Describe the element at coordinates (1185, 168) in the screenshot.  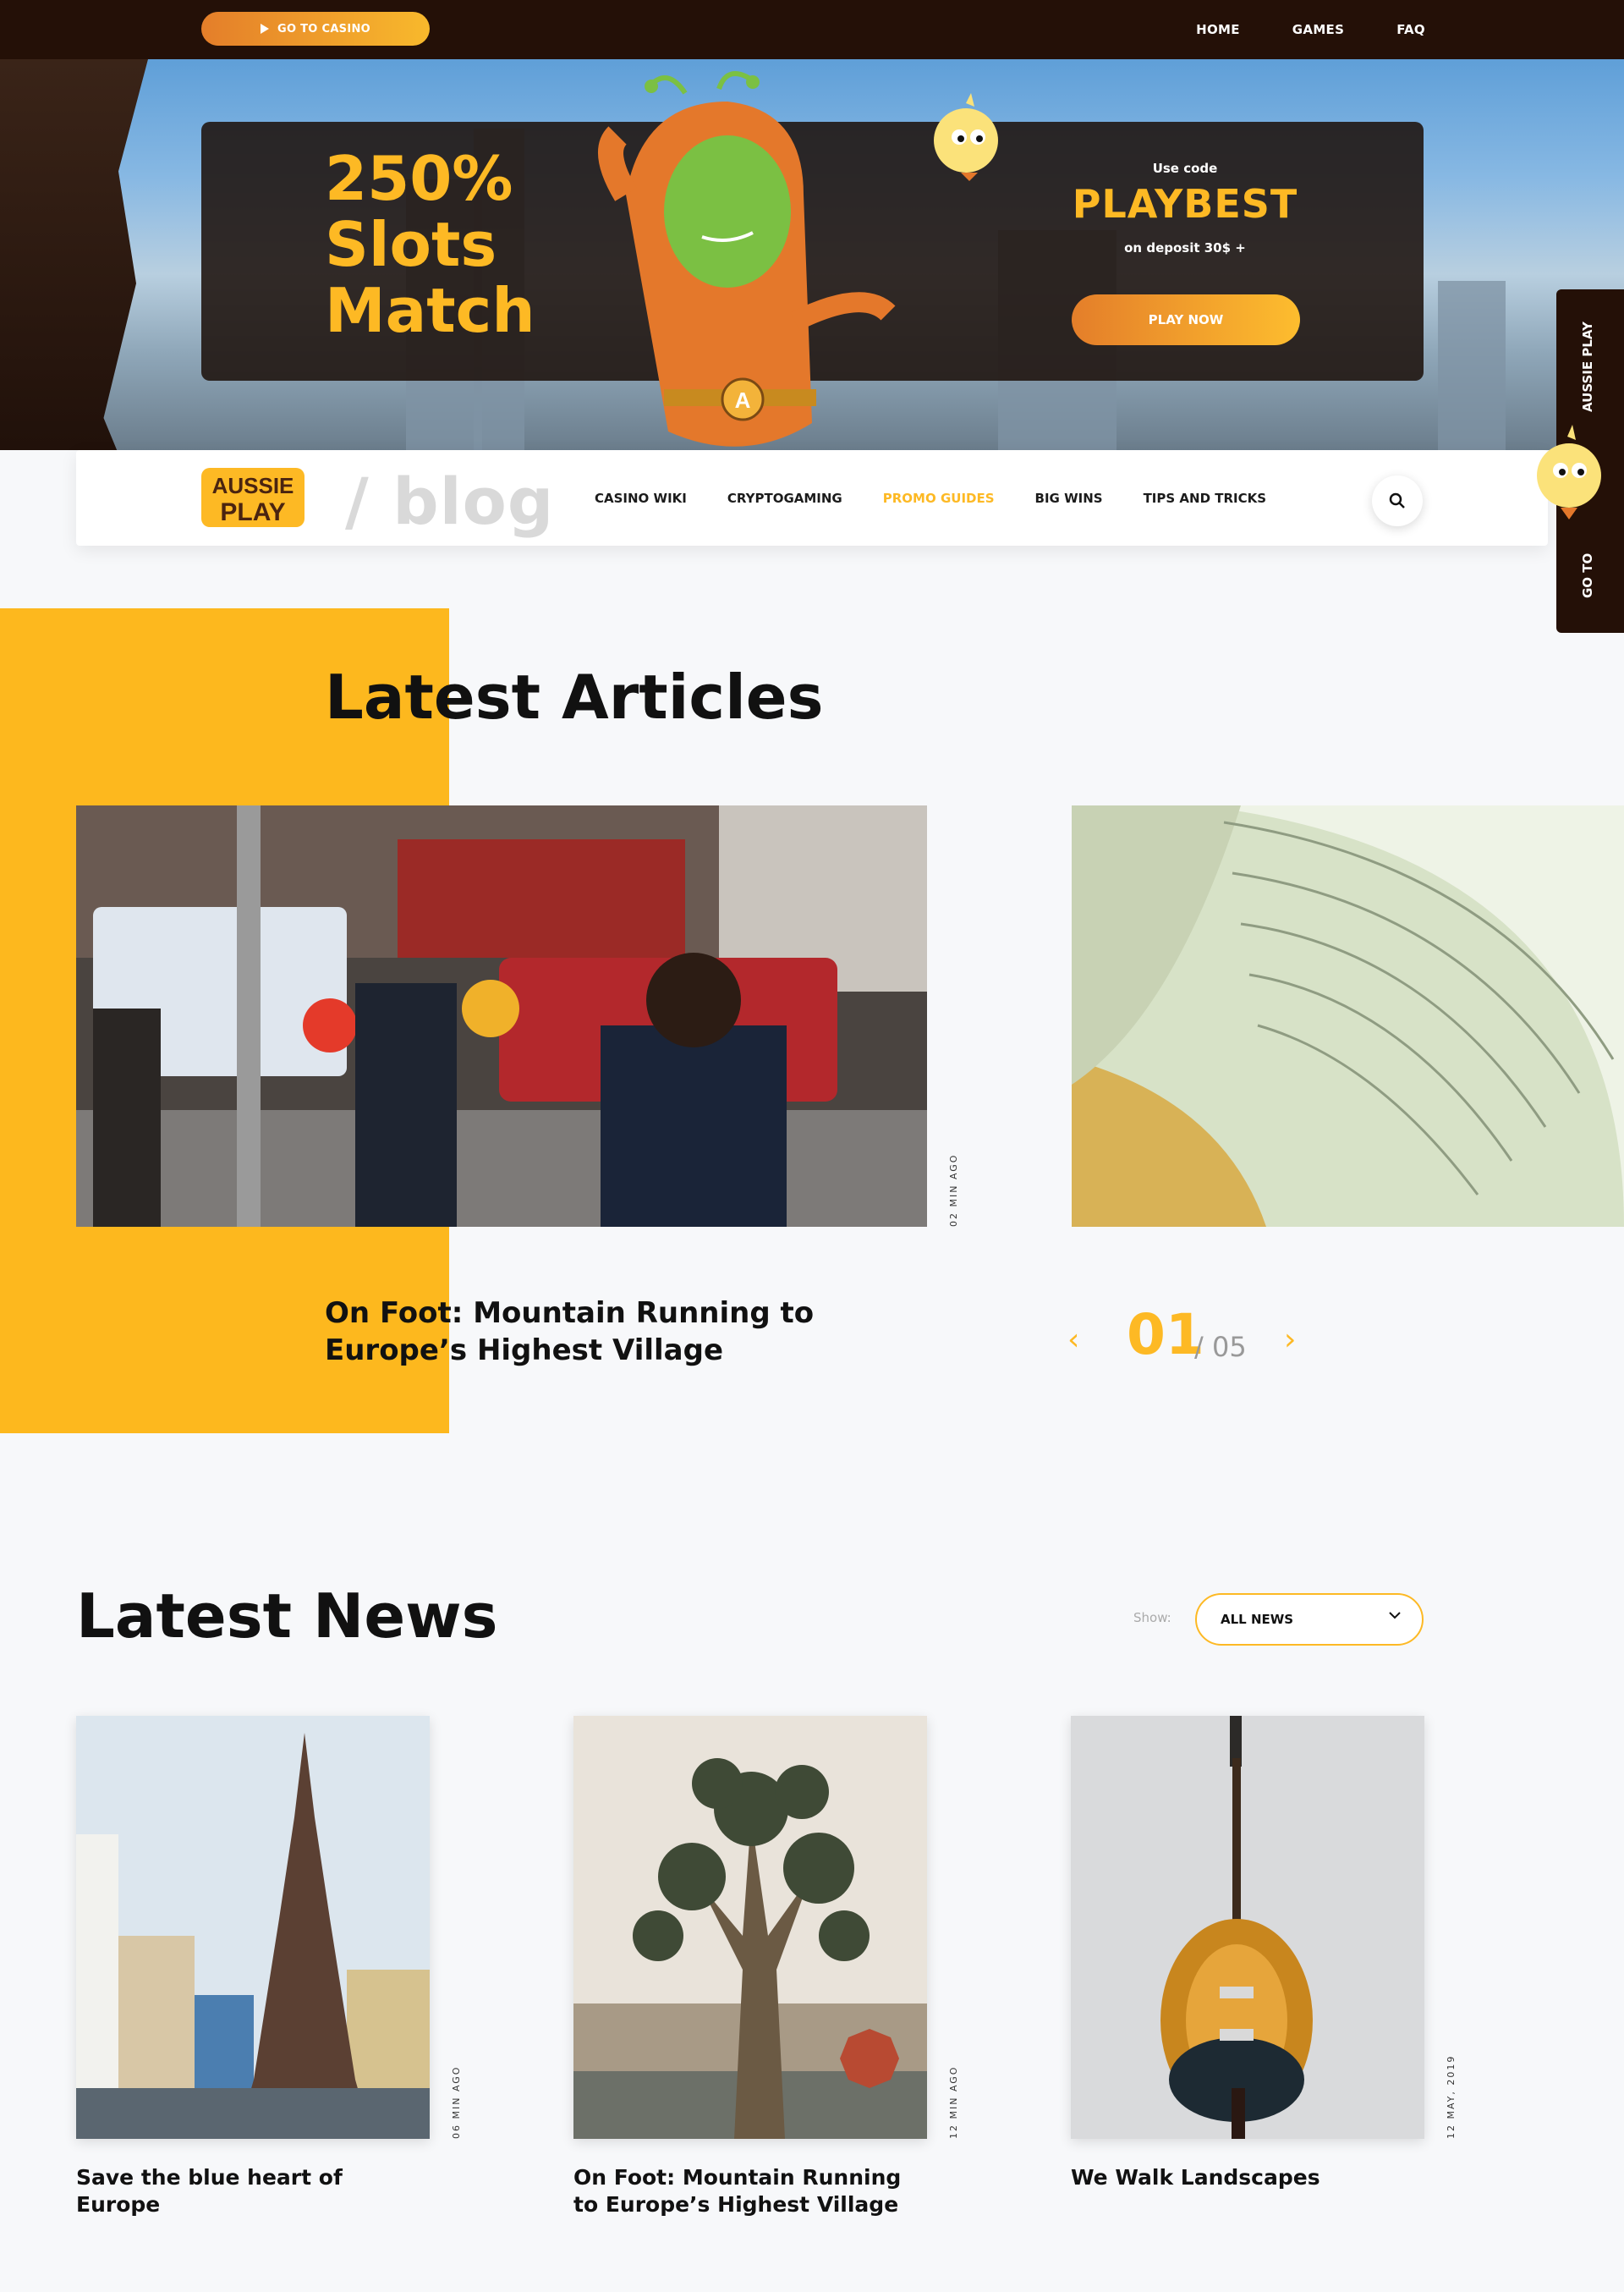
I see `use-code-label: Use code` at that location.